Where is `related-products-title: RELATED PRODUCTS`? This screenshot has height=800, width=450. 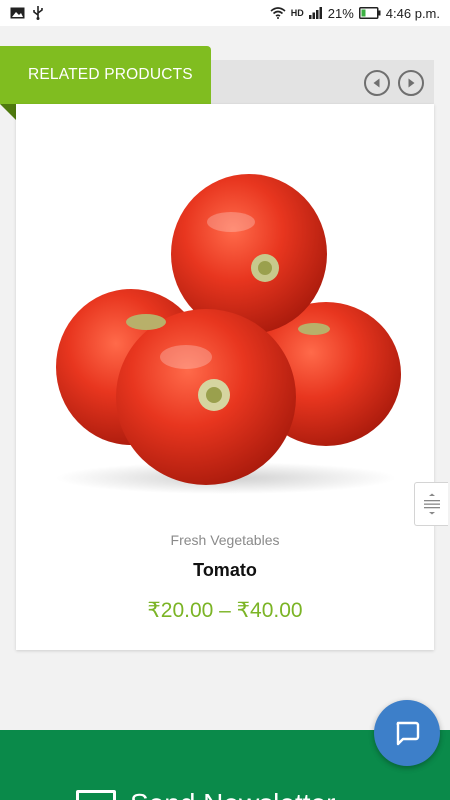
related-products-title: RELATED PRODUCTS is located at coordinates (110, 74).